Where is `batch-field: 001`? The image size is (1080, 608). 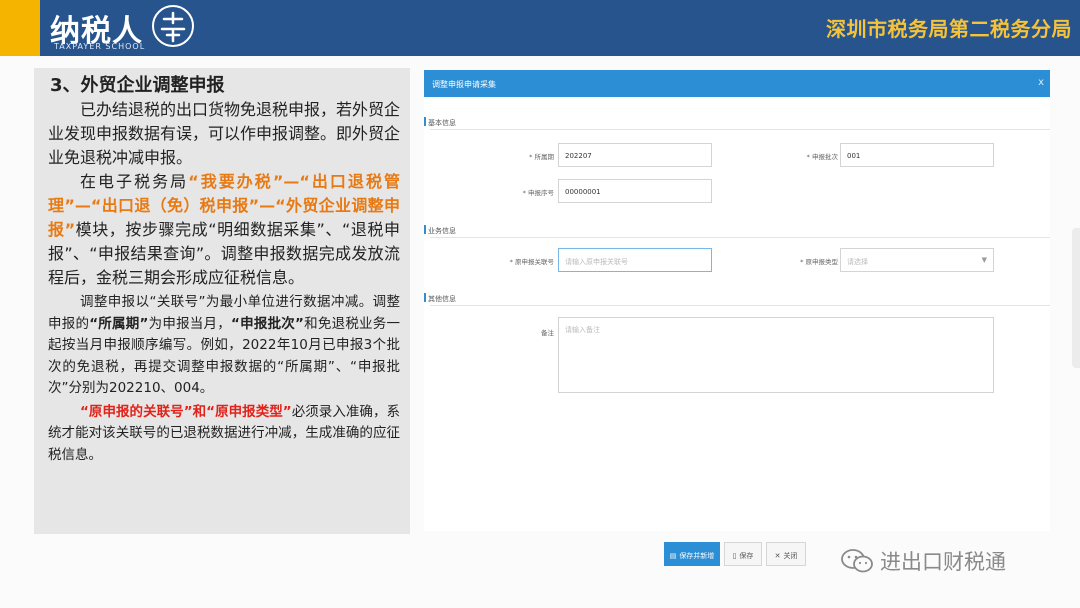
batch-field: 001 is located at coordinates (917, 155).